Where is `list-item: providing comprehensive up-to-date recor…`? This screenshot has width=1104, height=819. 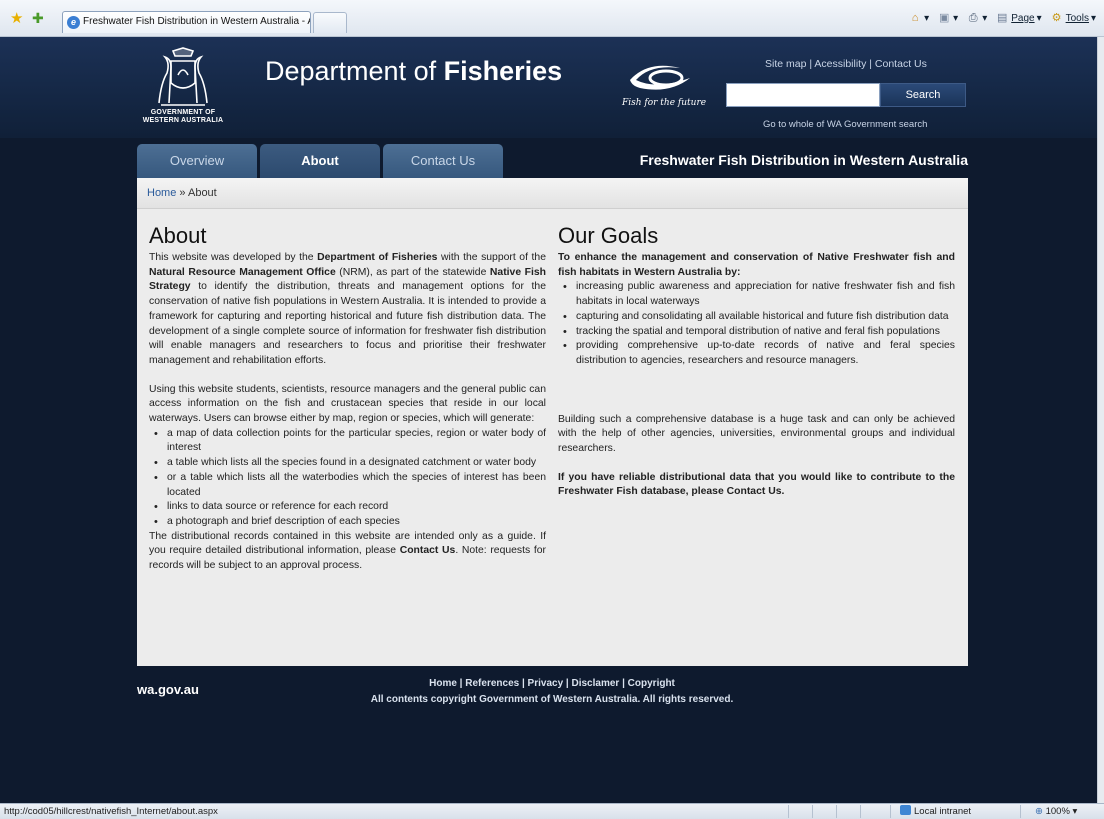
list-item: providing comprehensive up-to-date recor… is located at coordinates (756, 353).